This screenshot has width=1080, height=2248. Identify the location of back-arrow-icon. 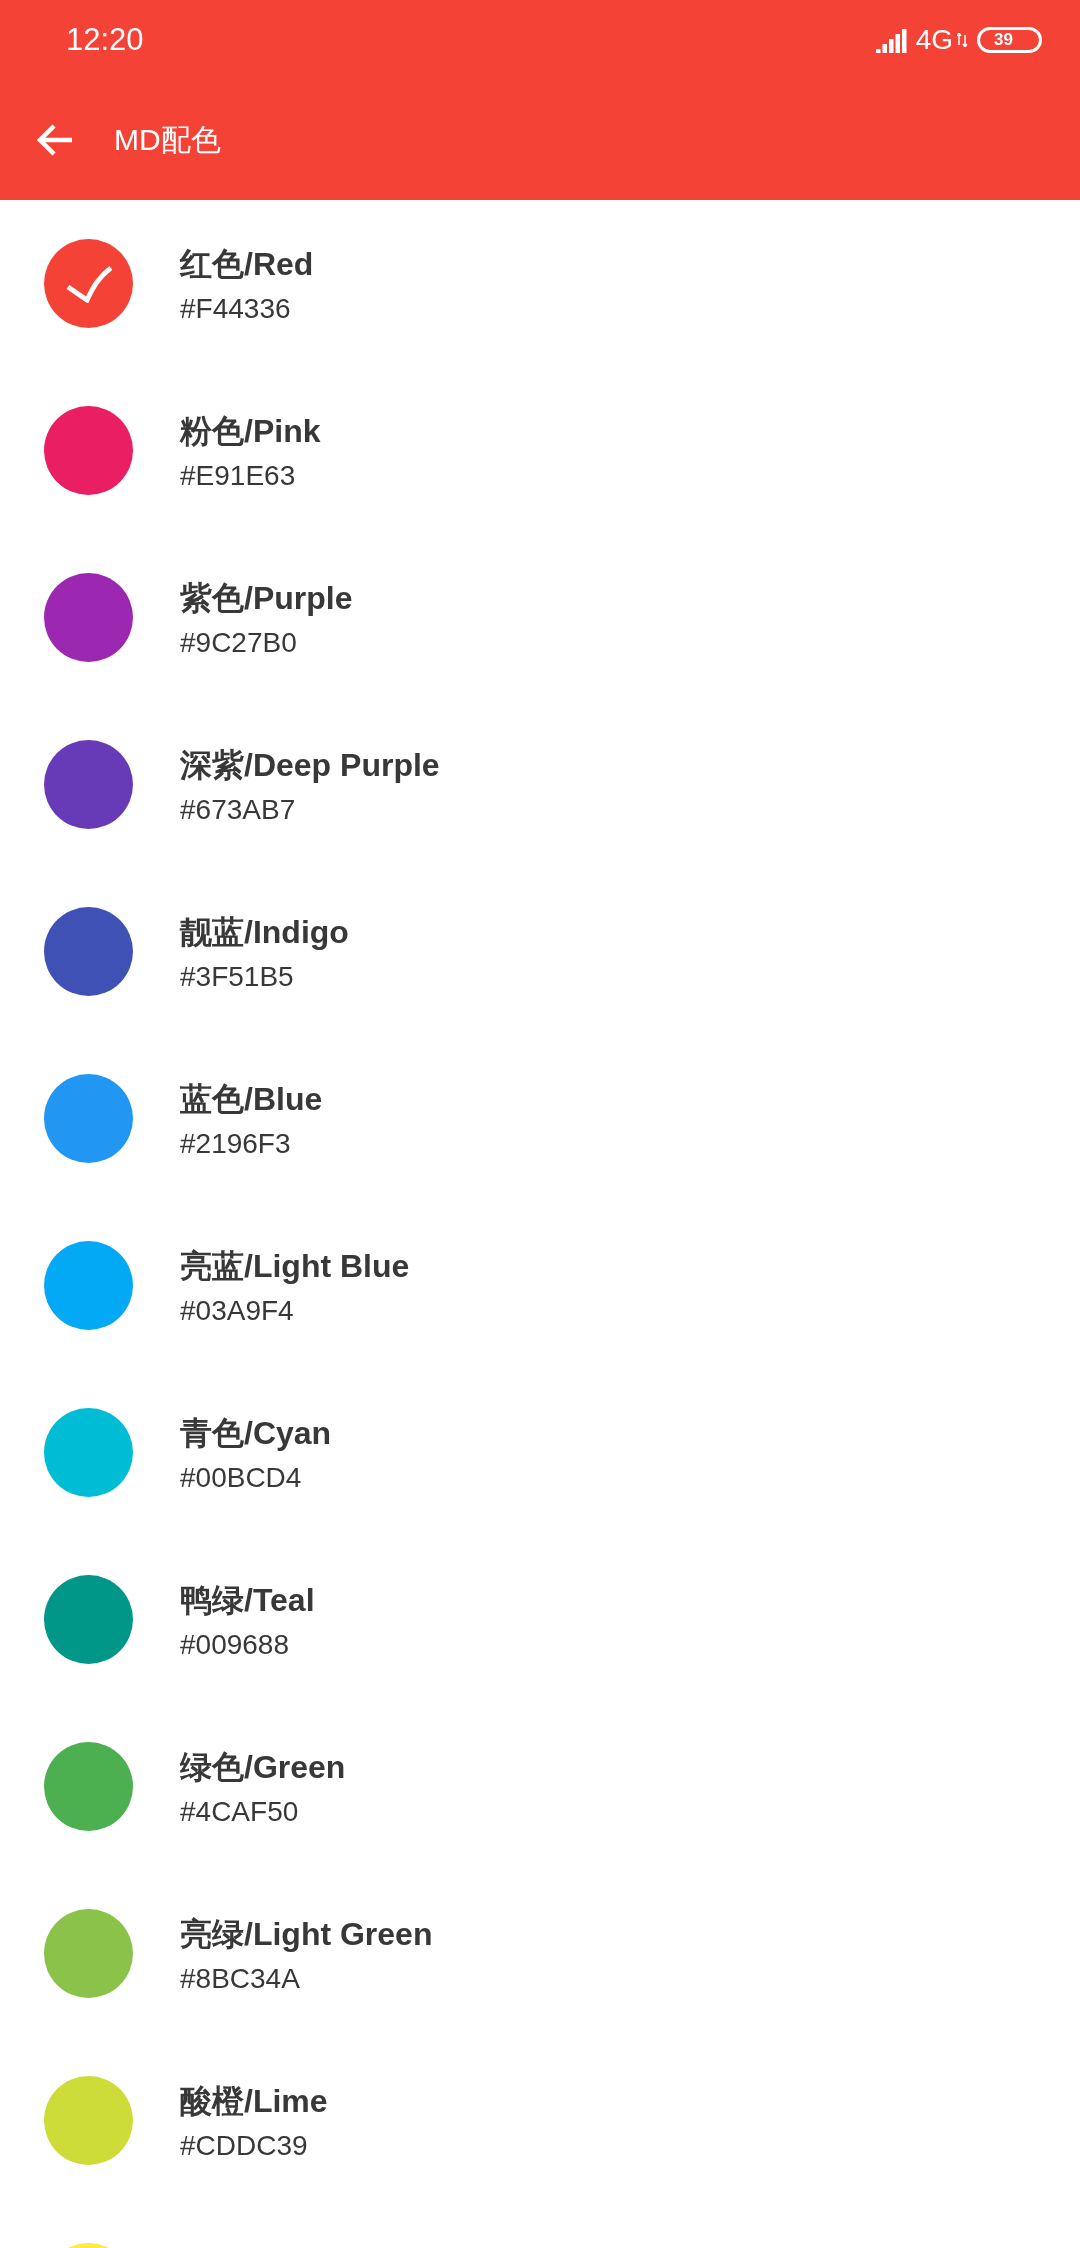
(55, 140).